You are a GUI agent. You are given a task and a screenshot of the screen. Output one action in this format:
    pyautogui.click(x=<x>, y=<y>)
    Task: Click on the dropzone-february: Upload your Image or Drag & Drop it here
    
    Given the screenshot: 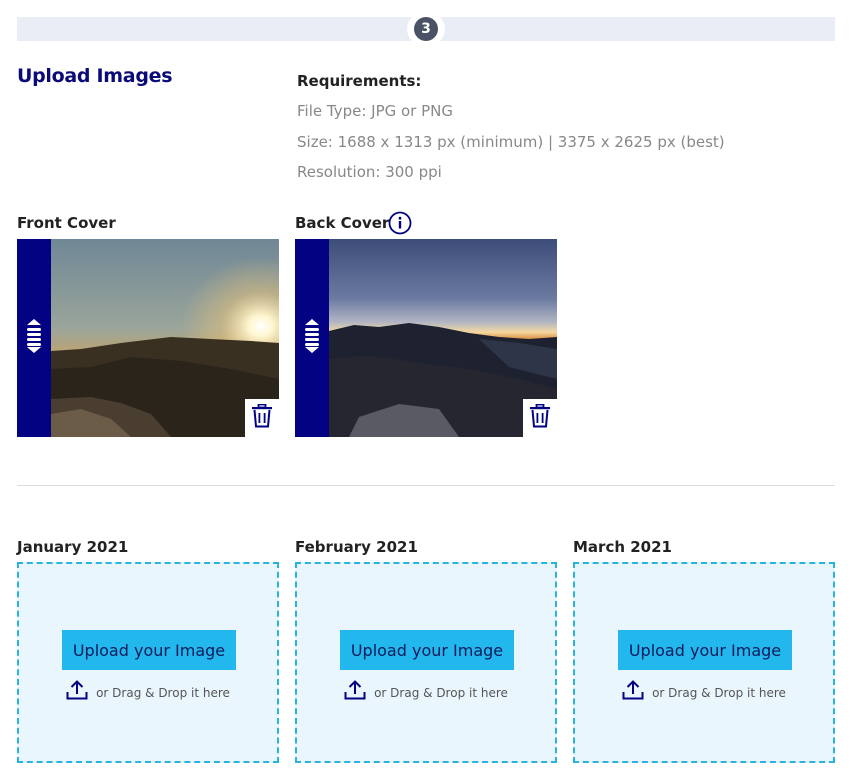 What is the action you would take?
    pyautogui.click(x=426, y=662)
    